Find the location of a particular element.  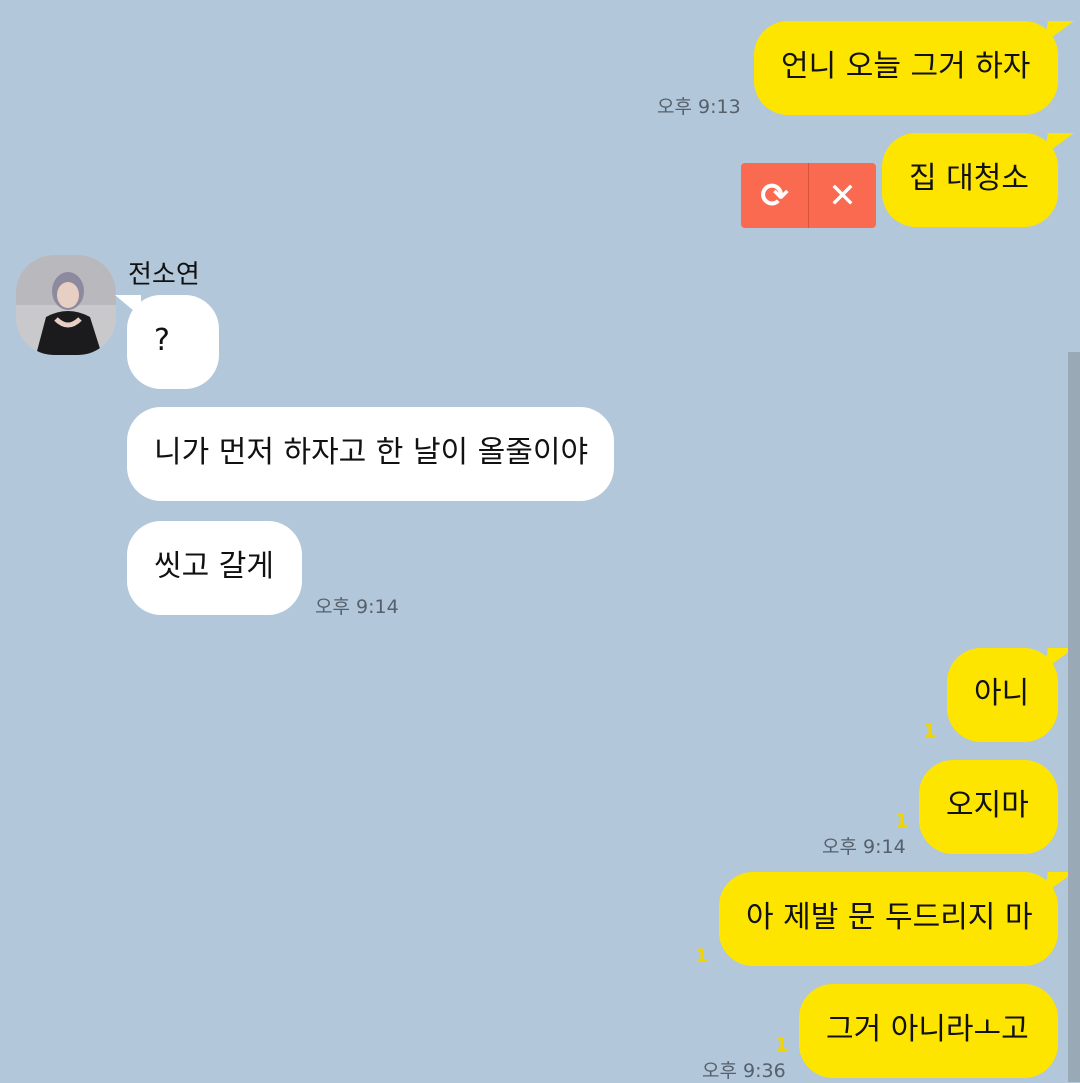

message-text: 니가 먼저 하자고 한 날이 올줄이야 is located at coordinates (371, 452).